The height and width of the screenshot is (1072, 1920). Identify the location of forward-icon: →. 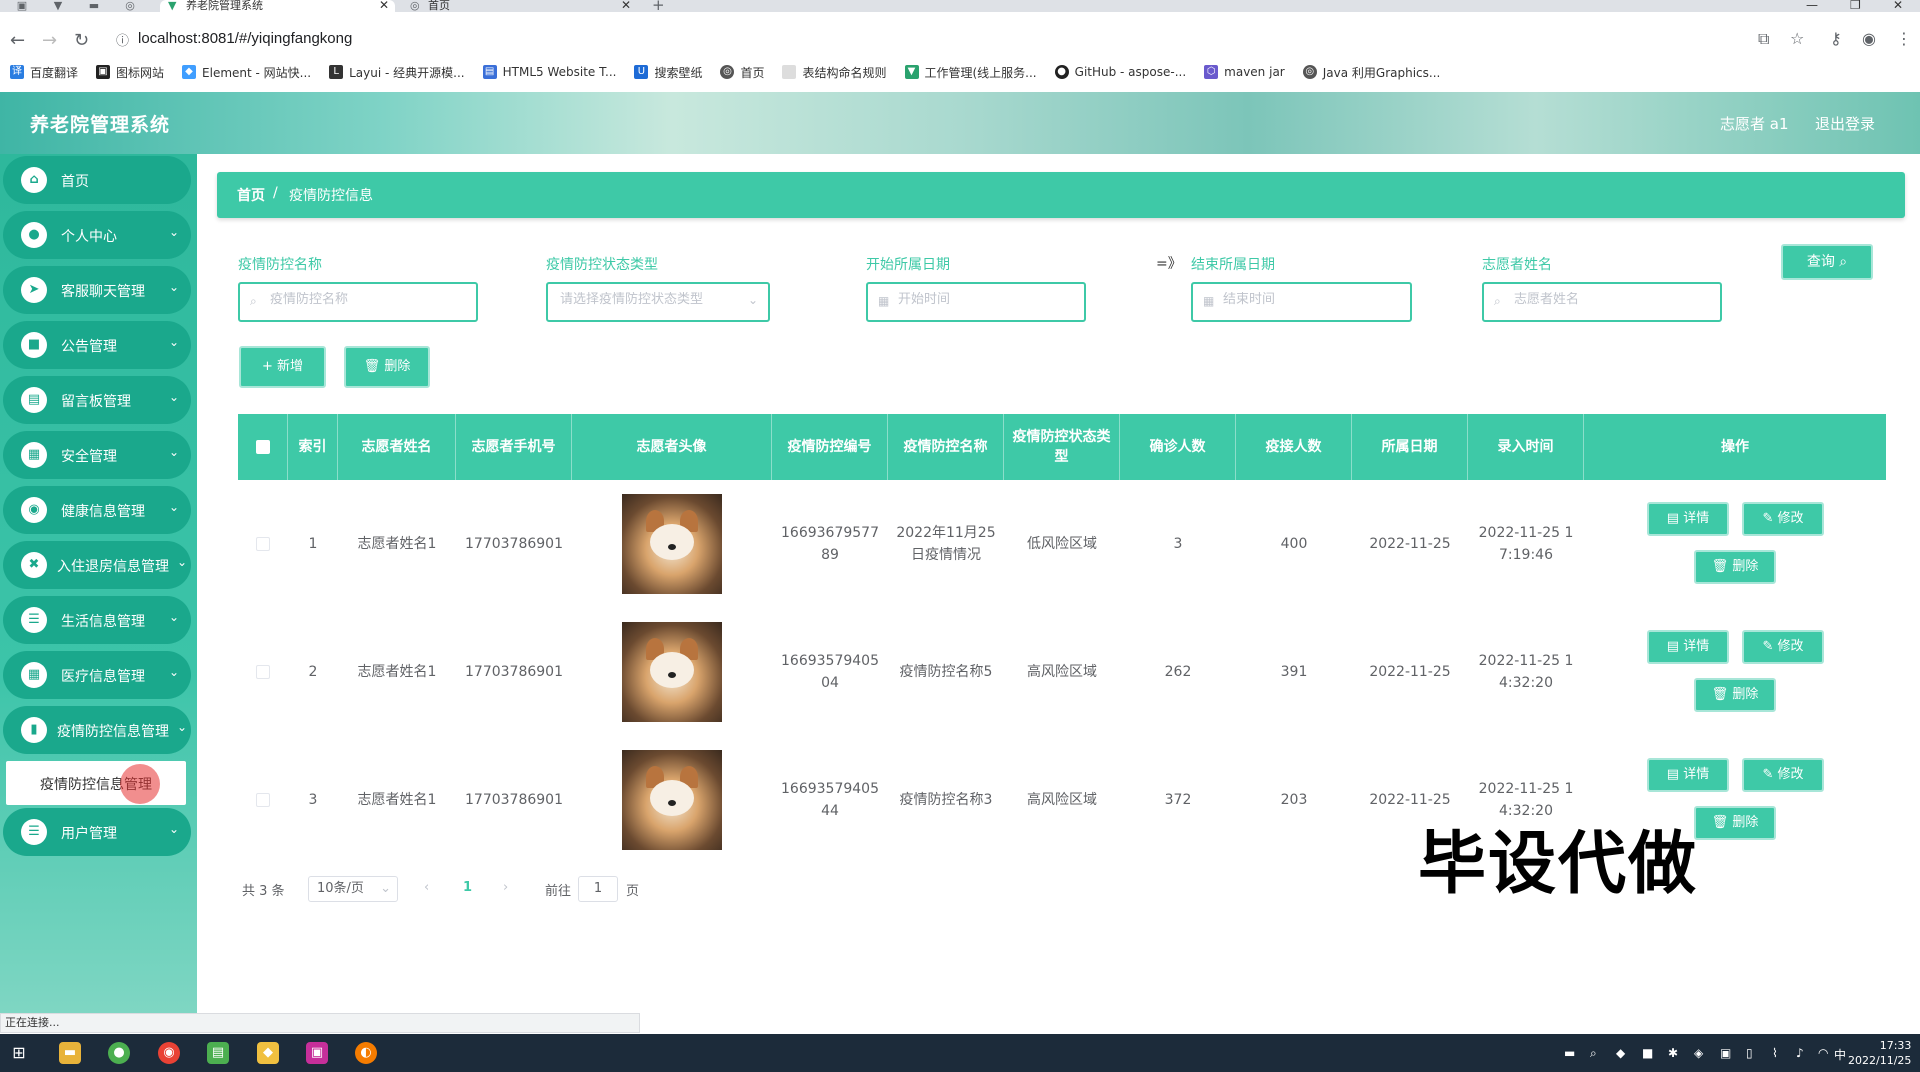
(49, 40).